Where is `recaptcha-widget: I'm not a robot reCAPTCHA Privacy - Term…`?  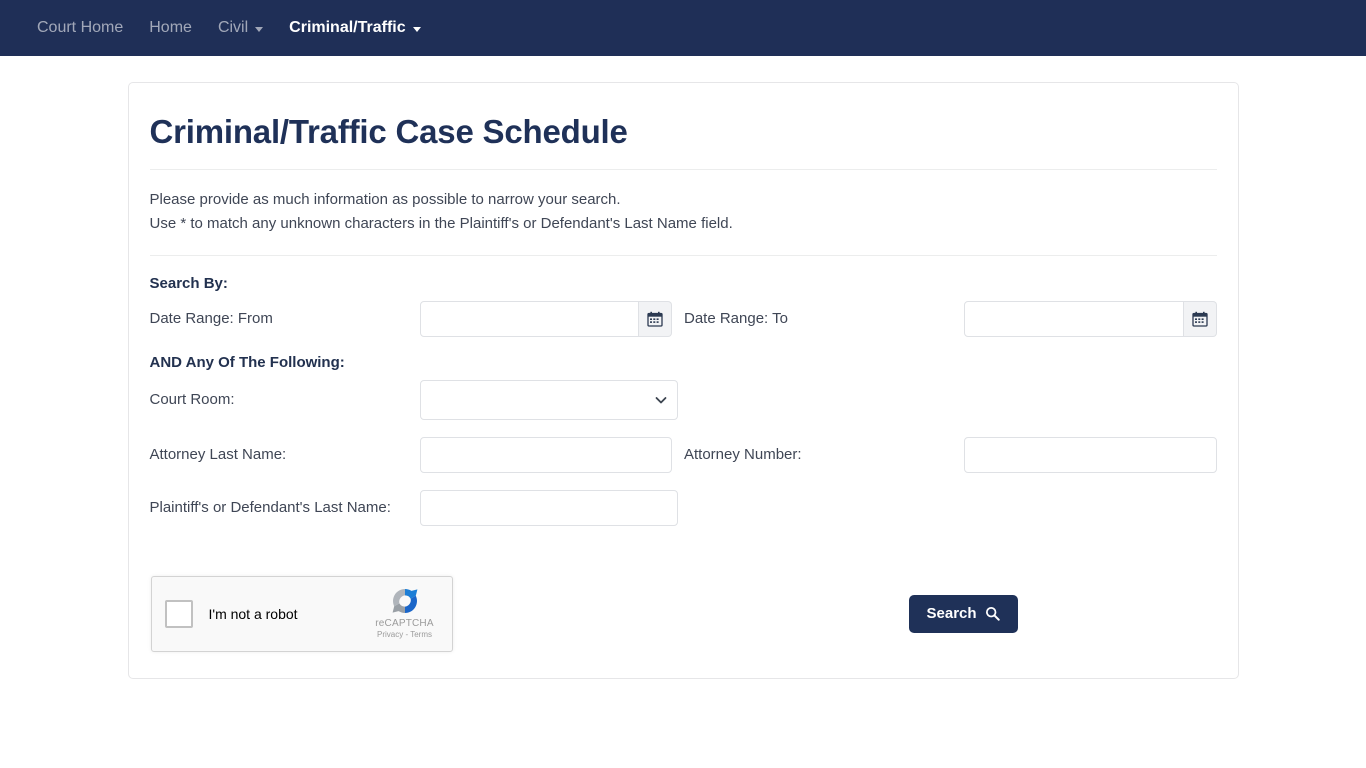 recaptcha-widget: I'm not a robot reCAPTCHA Privacy - Term… is located at coordinates (301, 613).